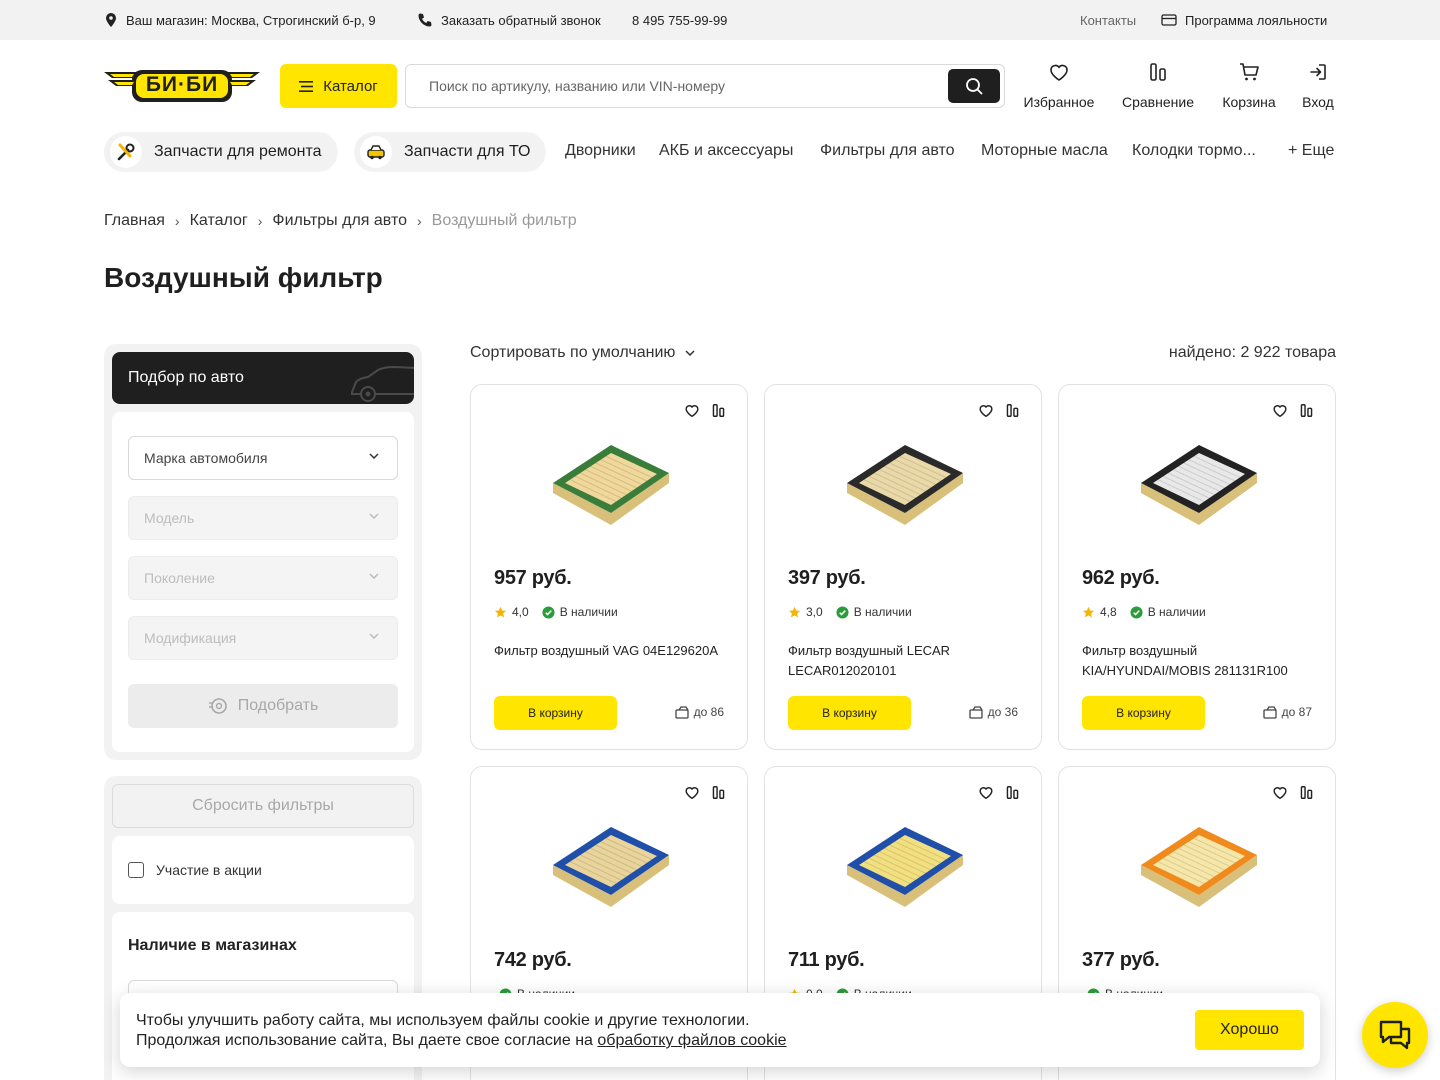 Image resolution: width=1440 pixels, height=1080 pixels. What do you see at coordinates (263, 638) in the screenshot?
I see `modification-select: Модификация` at bounding box center [263, 638].